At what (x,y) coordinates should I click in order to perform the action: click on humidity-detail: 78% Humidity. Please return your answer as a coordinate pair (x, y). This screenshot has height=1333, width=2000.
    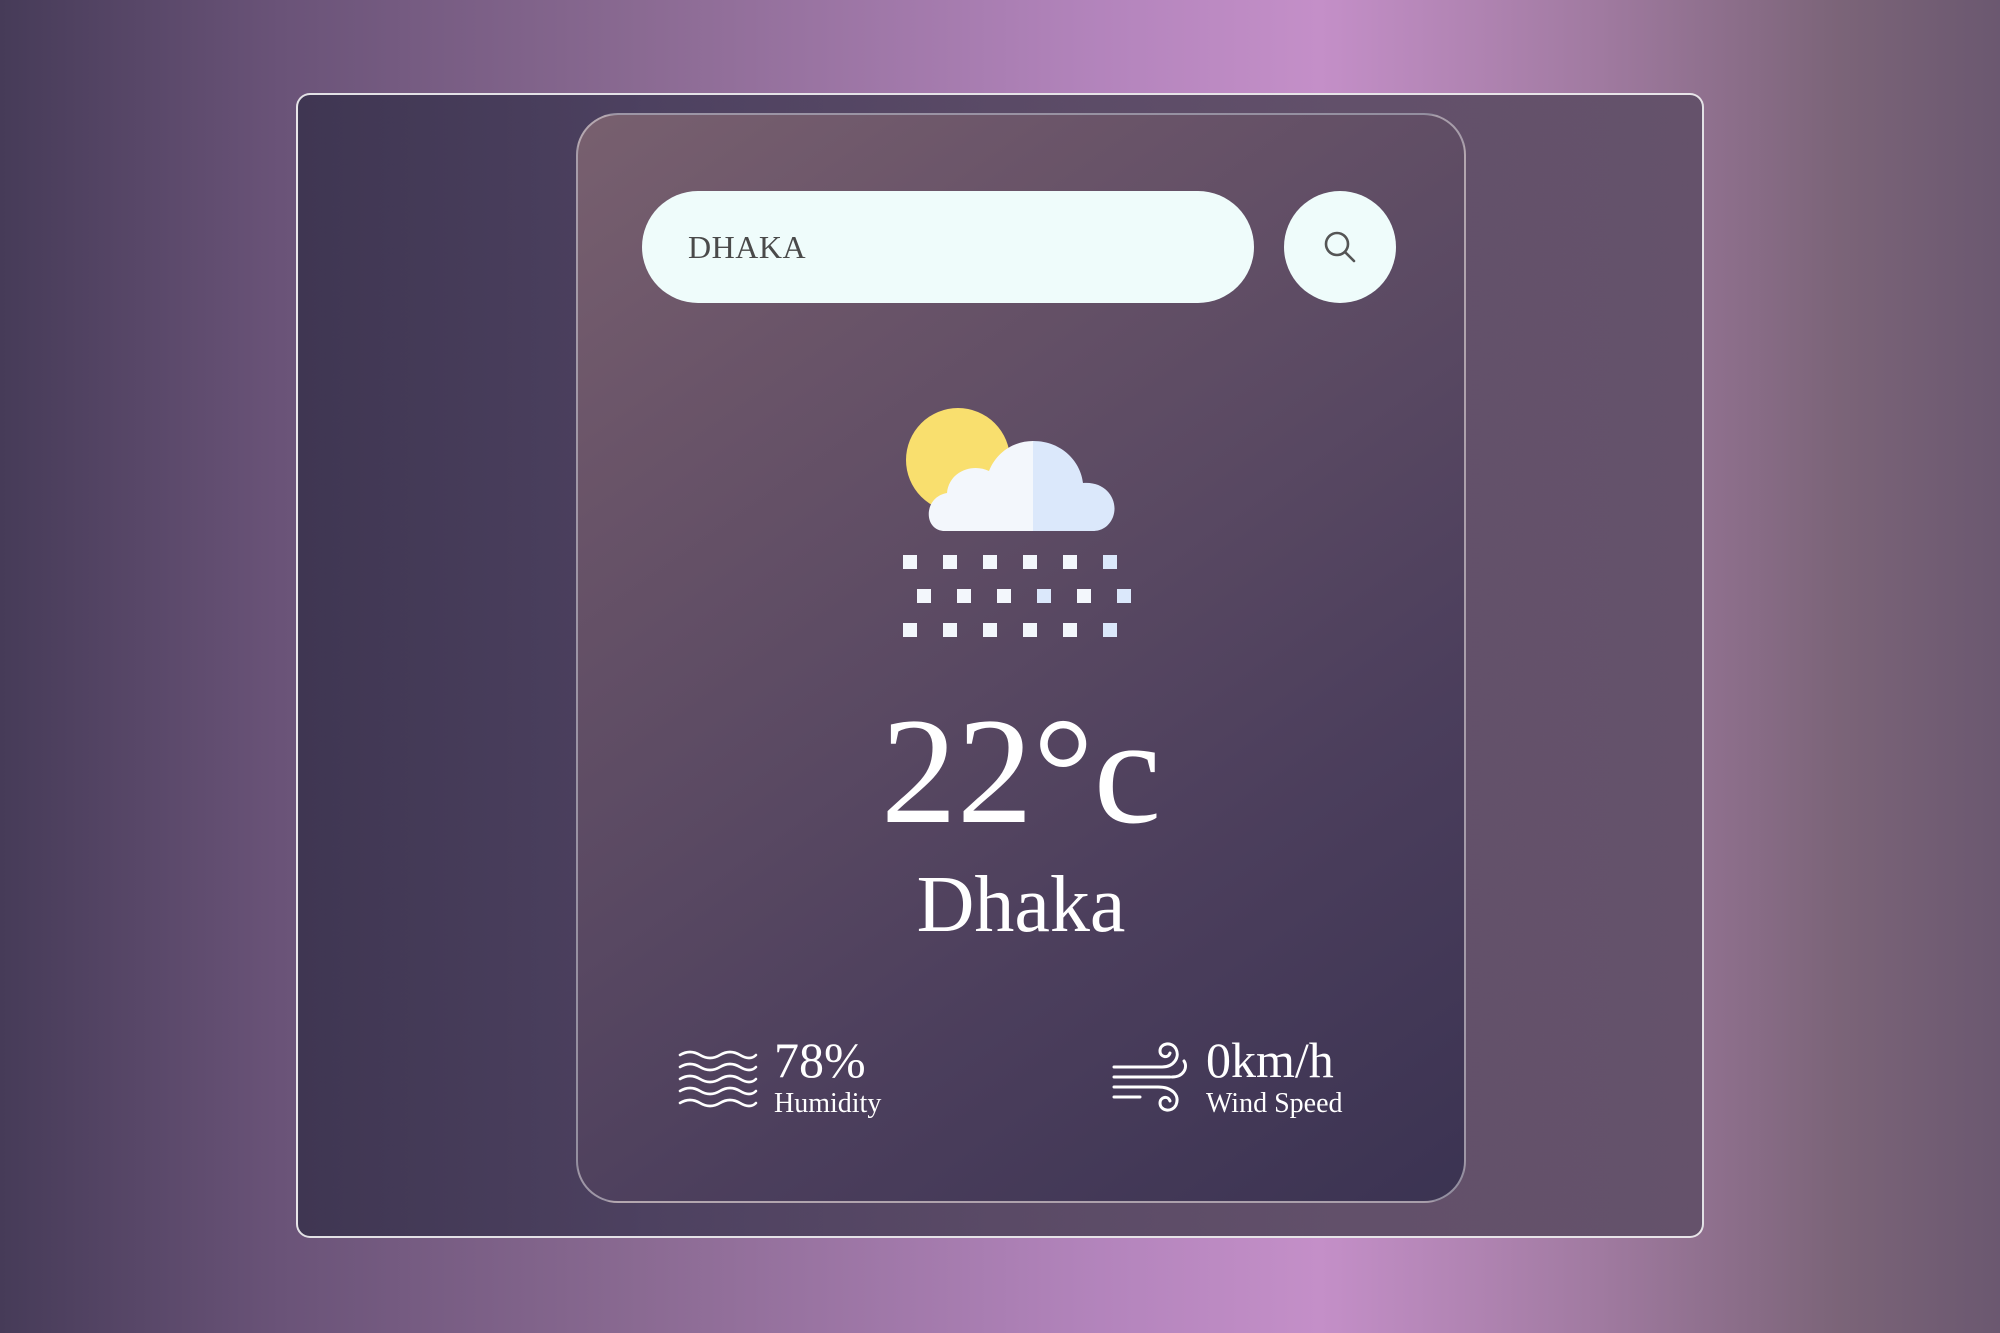
    Looking at the image, I should click on (779, 1077).